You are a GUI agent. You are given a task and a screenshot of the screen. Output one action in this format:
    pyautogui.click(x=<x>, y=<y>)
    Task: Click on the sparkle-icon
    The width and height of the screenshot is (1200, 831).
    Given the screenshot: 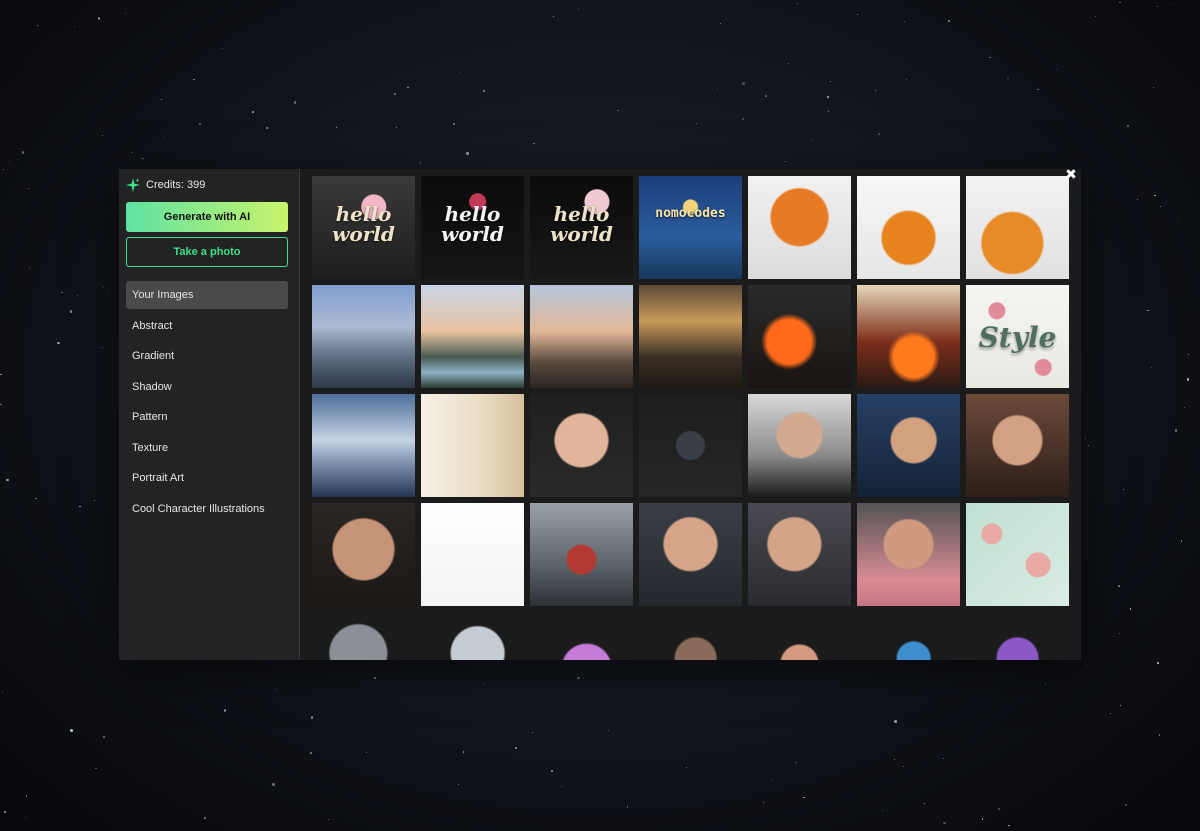 What is the action you would take?
    pyautogui.click(x=133, y=184)
    